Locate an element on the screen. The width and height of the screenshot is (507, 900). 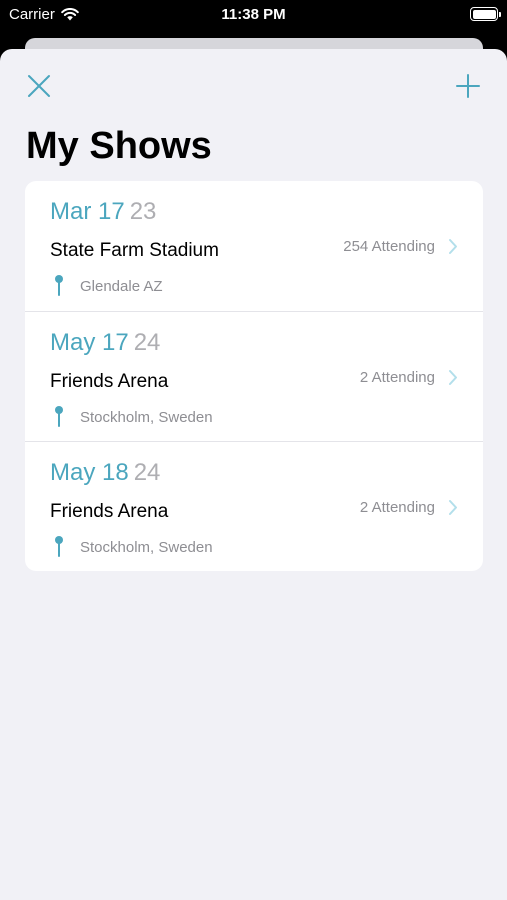
status-time: 11:38 PM is located at coordinates (253, 14).